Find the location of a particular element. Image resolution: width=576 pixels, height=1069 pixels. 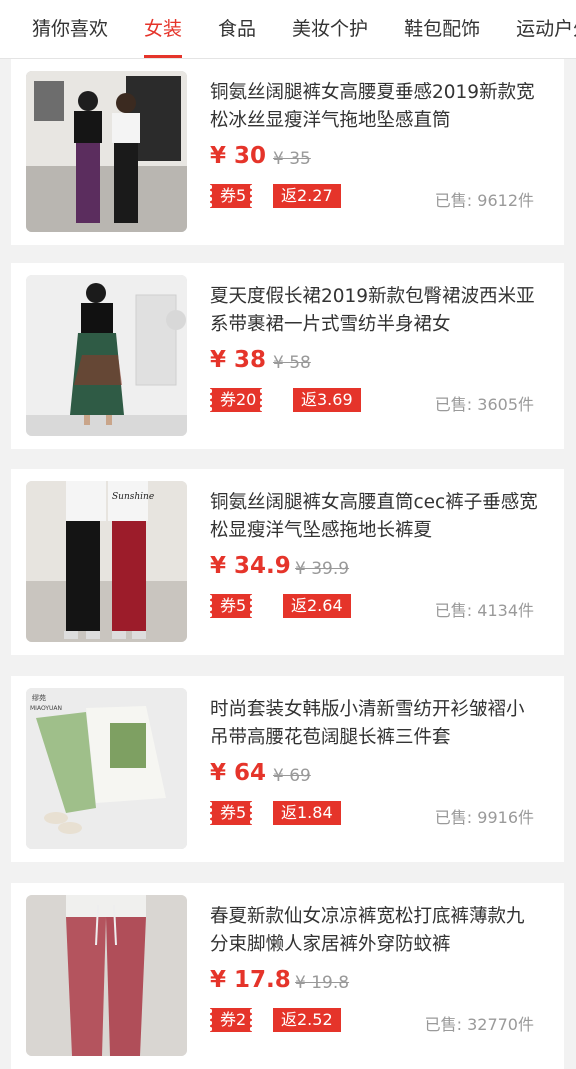

product-price: ¥ 34.9 is located at coordinates (250, 566).